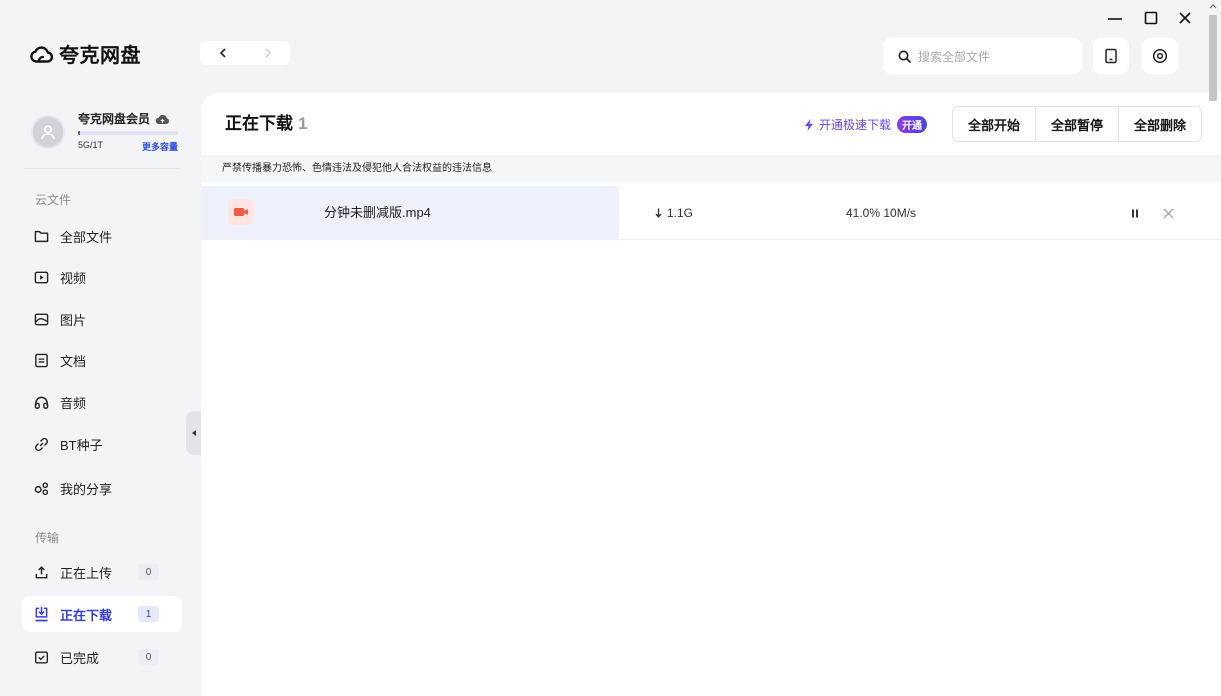 This screenshot has width=1221, height=696. I want to click on count-badge: 1, so click(148, 614).